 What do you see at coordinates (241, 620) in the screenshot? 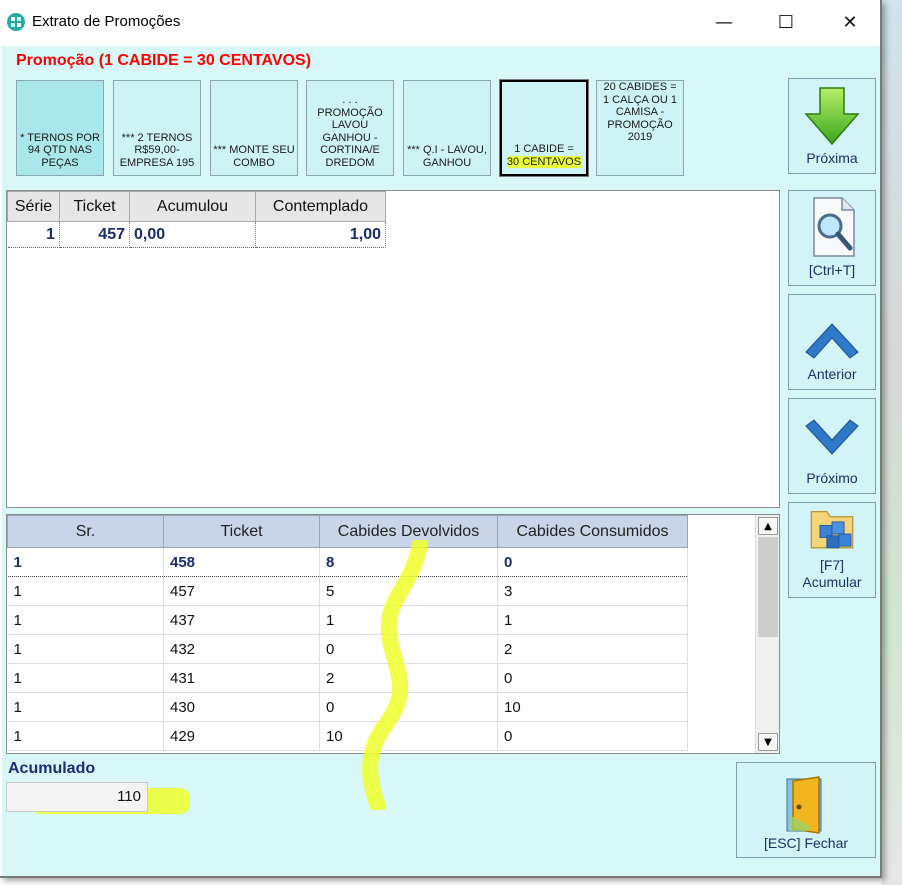
I see `cell-ticket: 437` at bounding box center [241, 620].